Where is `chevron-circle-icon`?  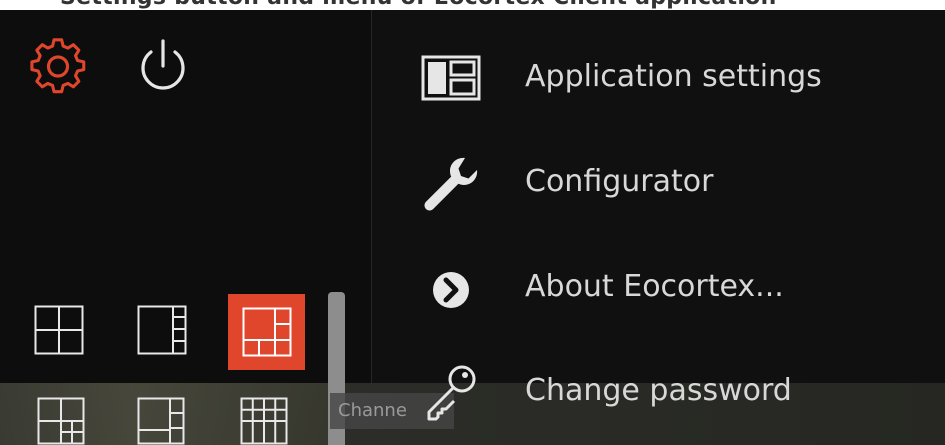
chevron-circle-icon is located at coordinates (451, 290).